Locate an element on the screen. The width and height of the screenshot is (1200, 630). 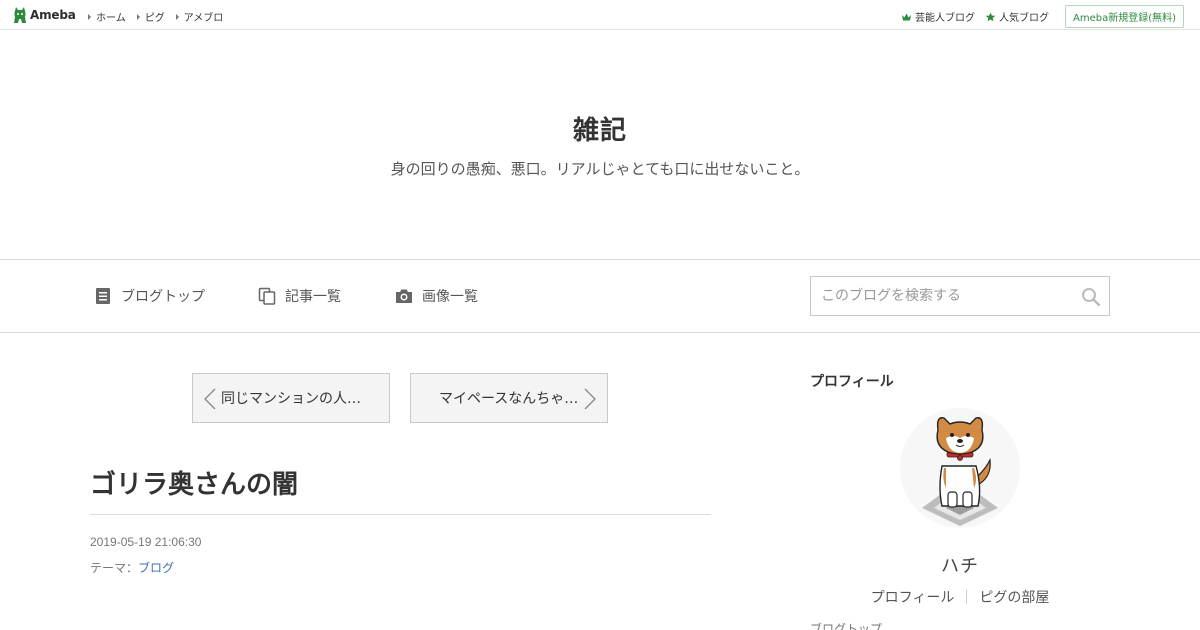
chevron-left-icon is located at coordinates (210, 399).